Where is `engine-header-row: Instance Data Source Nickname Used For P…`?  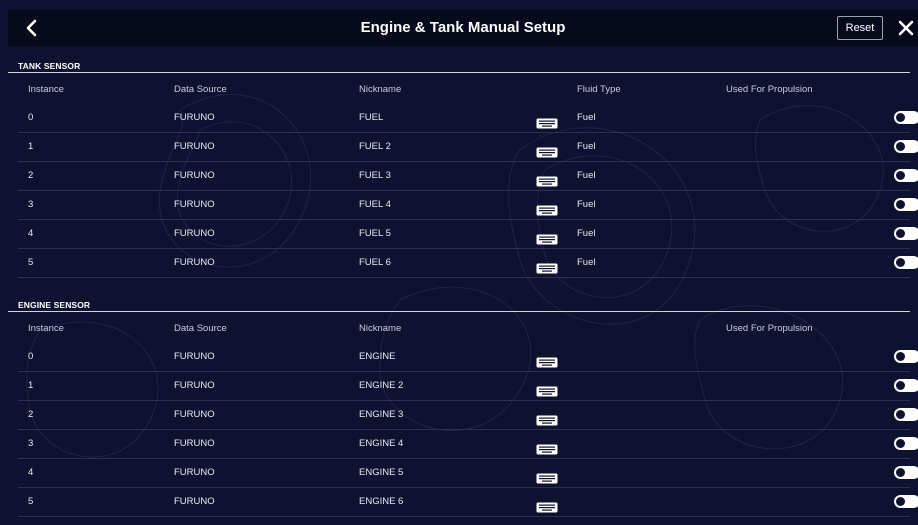 engine-header-row: Instance Data Source Nickname Used For P… is located at coordinates (464, 328).